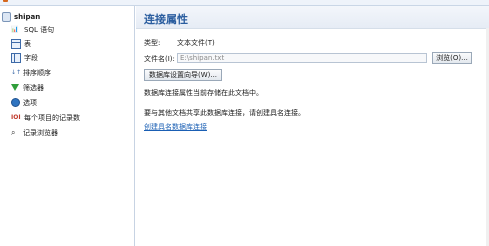 Image resolution: width=489 pixels, height=246 pixels. Describe the element at coordinates (16, 57) in the screenshot. I see `field-icon` at that location.